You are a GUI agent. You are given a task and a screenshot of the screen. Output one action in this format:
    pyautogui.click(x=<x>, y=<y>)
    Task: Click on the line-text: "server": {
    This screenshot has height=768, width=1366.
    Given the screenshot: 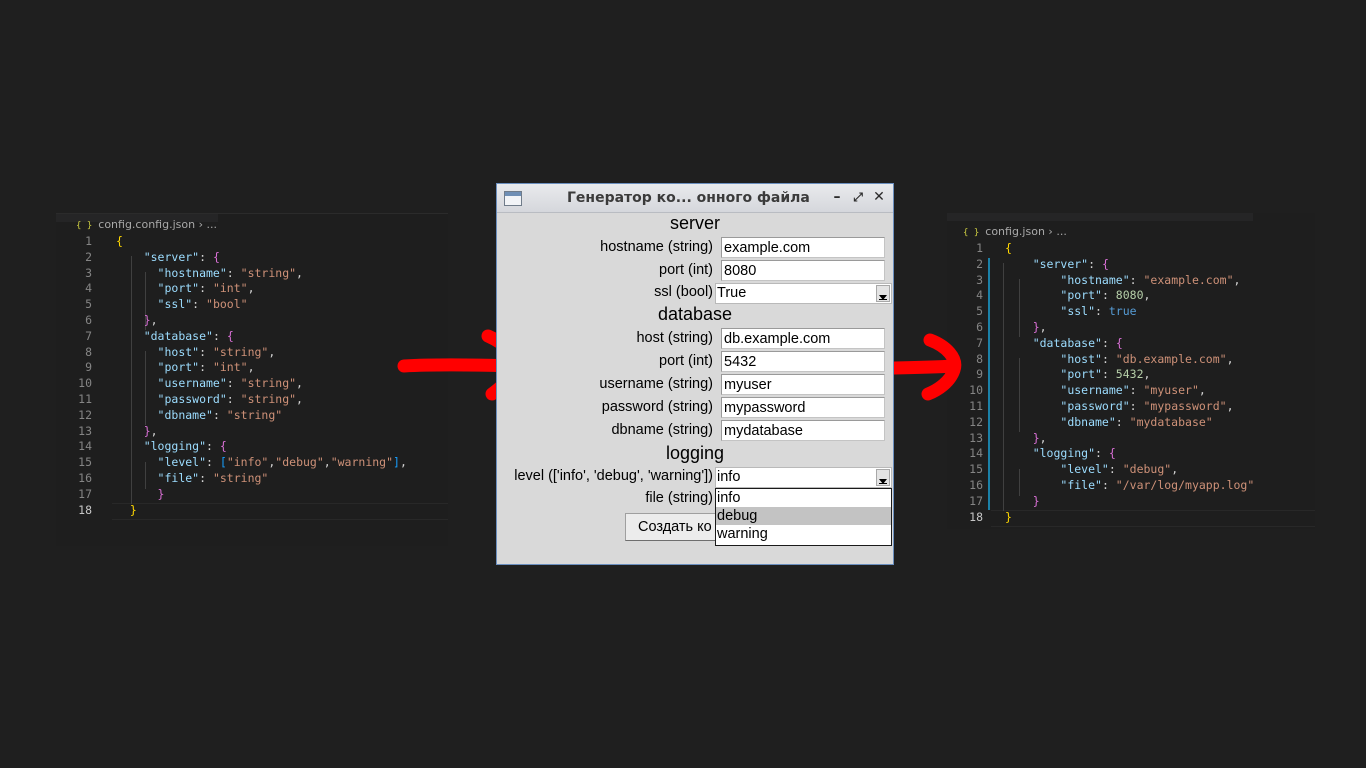 What is the action you would take?
    pyautogui.click(x=181, y=256)
    